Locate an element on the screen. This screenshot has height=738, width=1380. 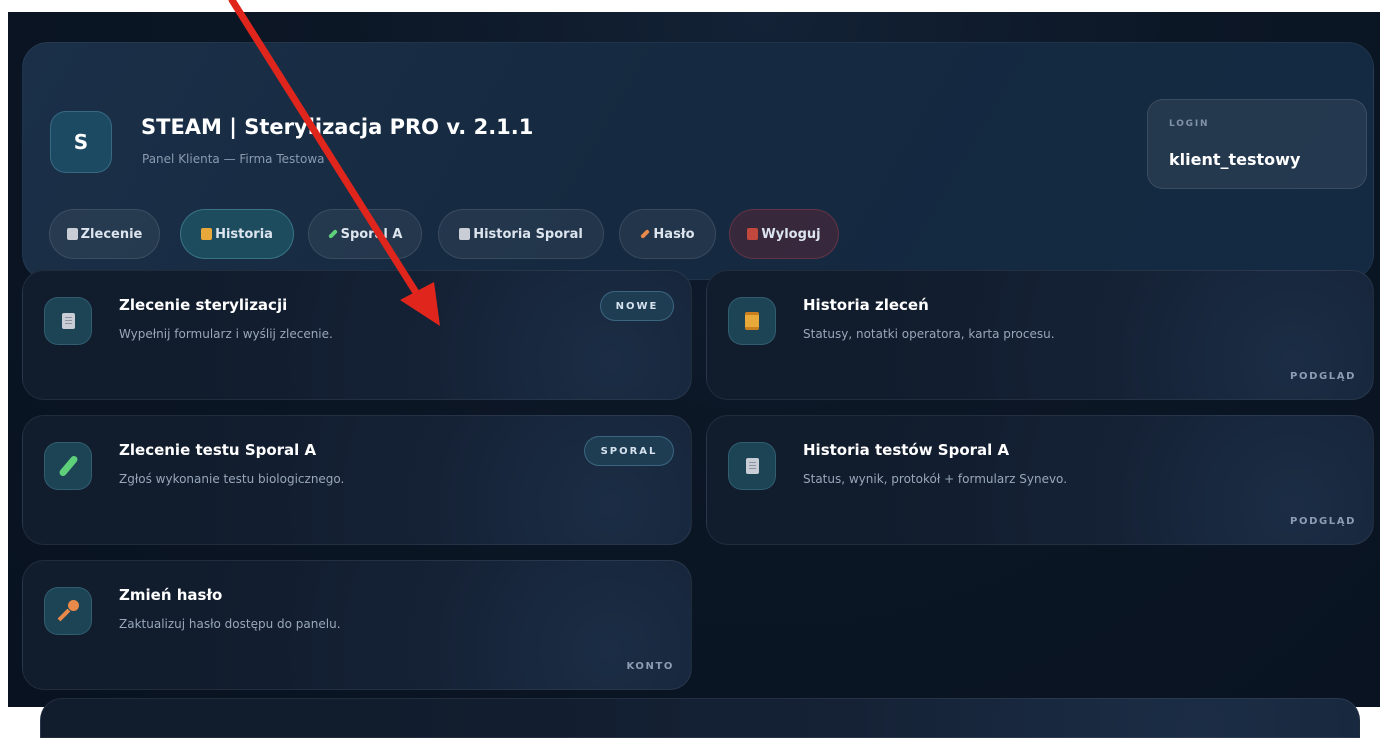
door-icon is located at coordinates (753, 234).